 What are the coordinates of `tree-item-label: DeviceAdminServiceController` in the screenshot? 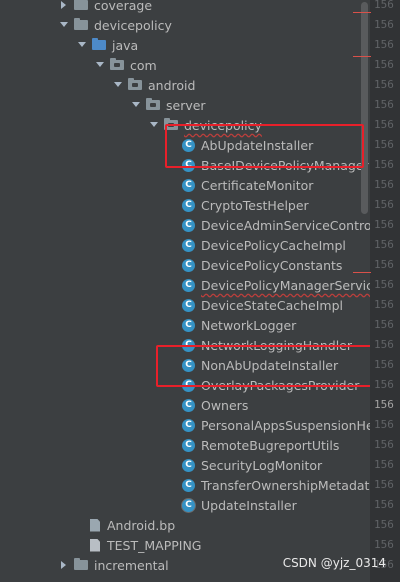 It's located at (285, 225).